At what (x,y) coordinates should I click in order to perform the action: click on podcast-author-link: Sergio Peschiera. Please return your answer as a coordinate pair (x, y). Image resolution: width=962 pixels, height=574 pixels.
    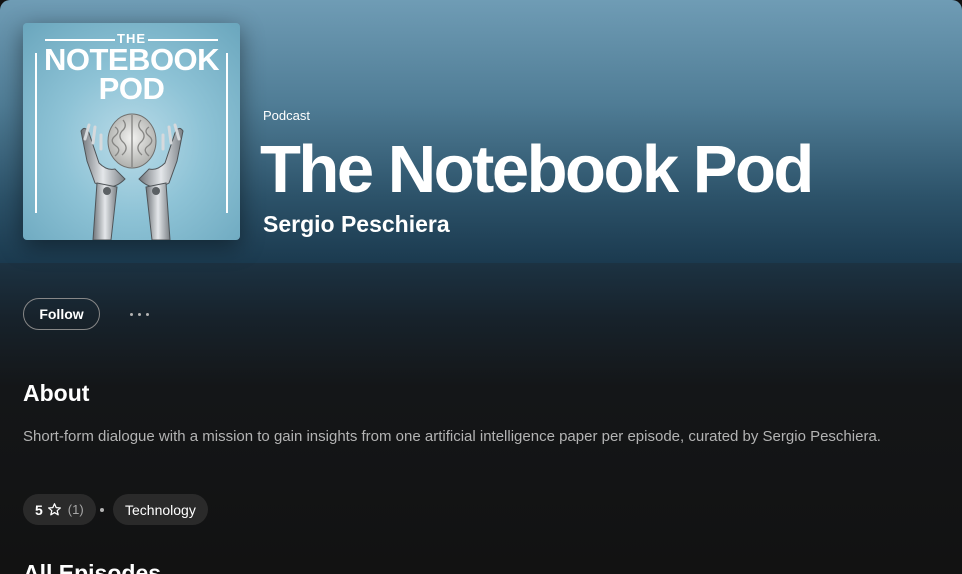
    Looking at the image, I should click on (356, 224).